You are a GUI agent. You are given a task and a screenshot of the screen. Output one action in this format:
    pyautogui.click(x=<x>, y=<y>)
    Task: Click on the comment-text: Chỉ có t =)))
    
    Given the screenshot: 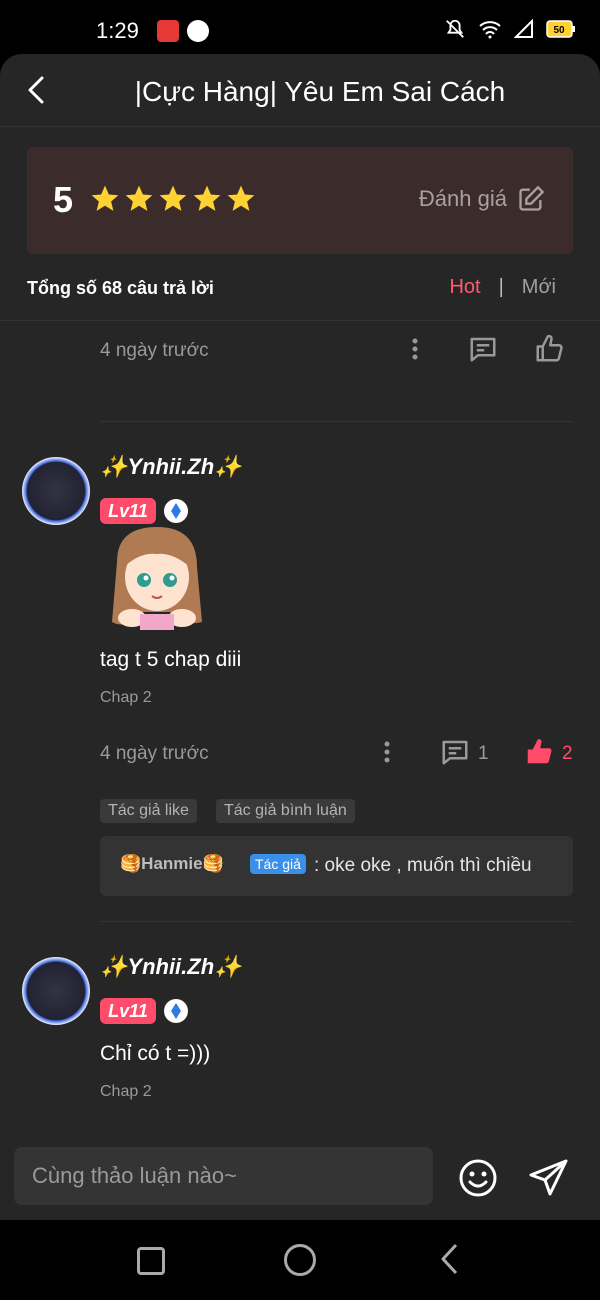 What is the action you would take?
    pyautogui.click(x=155, y=1053)
    